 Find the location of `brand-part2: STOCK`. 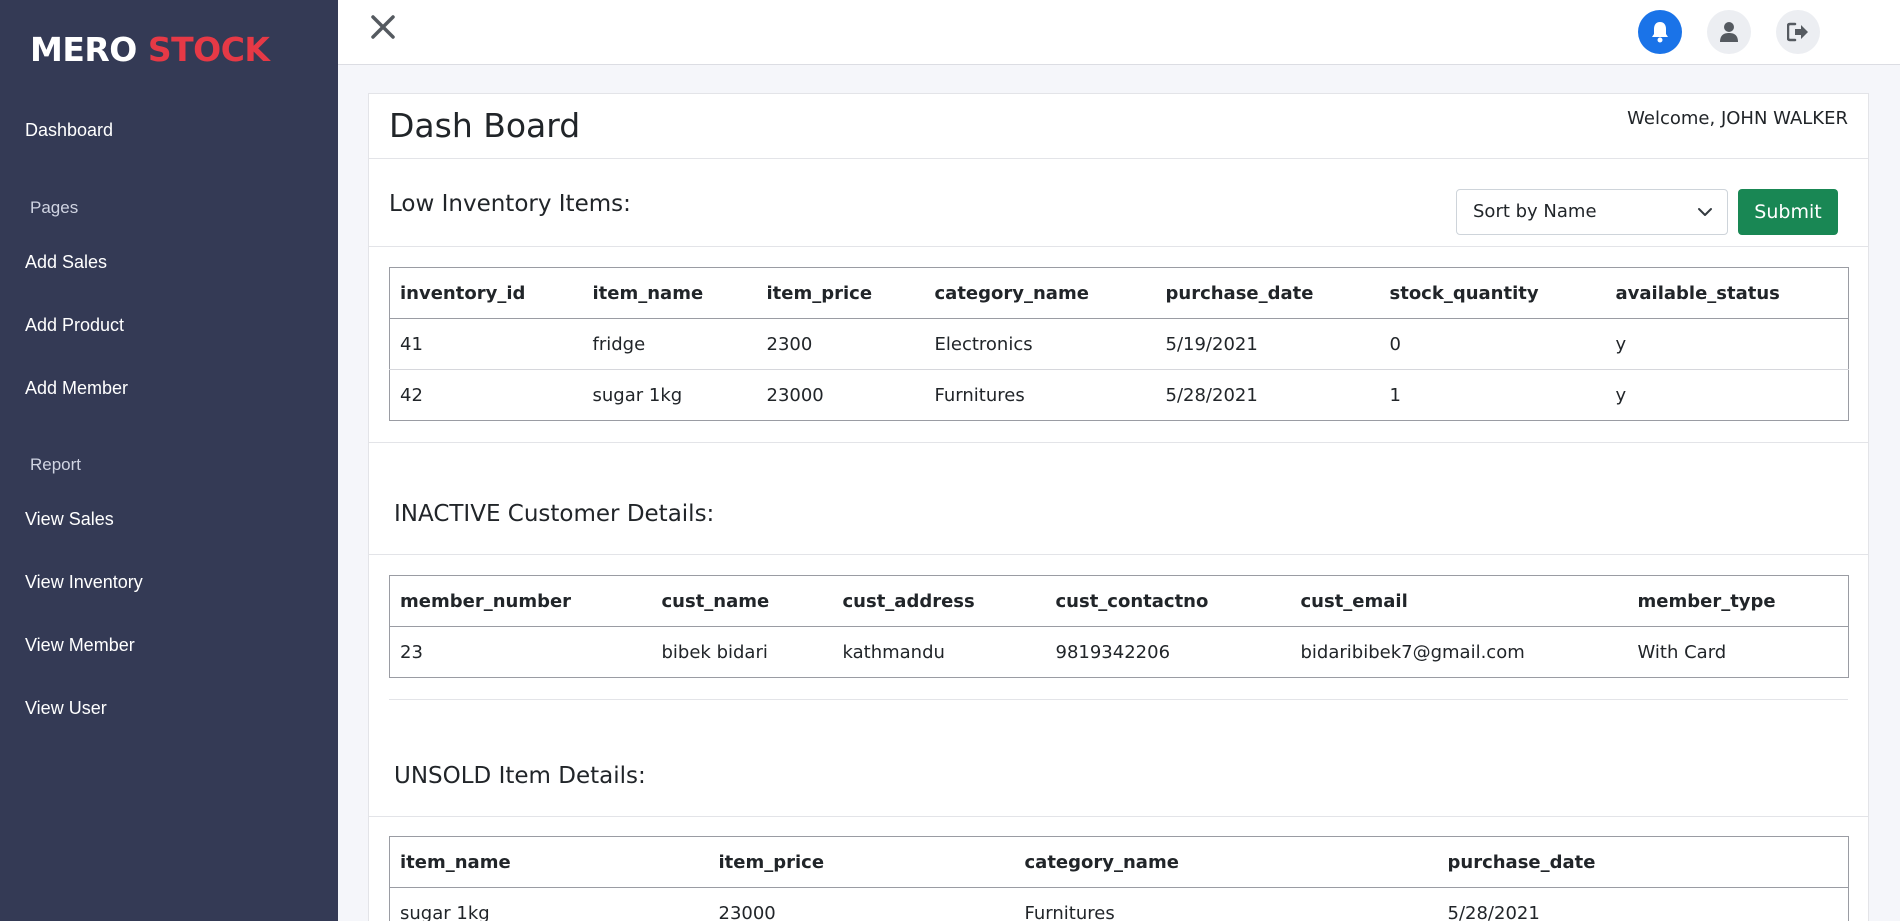

brand-part2: STOCK is located at coordinates (208, 49).